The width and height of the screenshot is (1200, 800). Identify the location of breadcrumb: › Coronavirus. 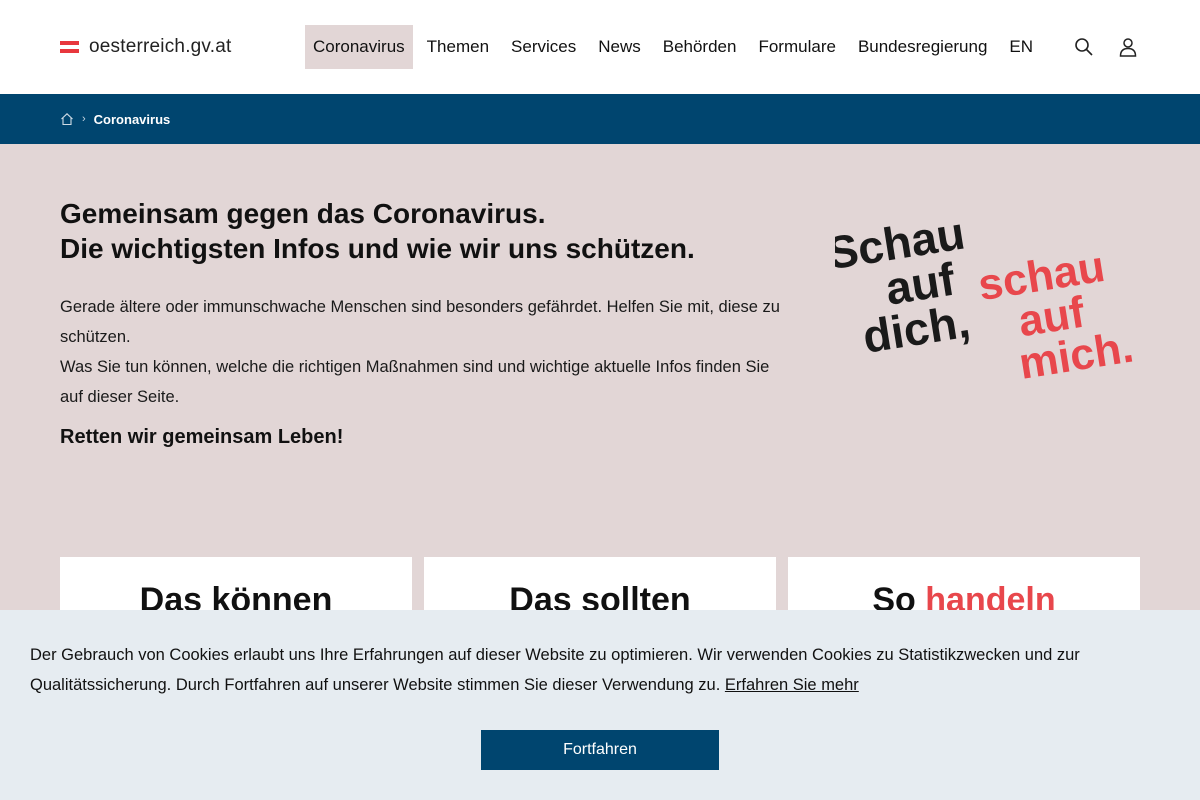
(600, 119).